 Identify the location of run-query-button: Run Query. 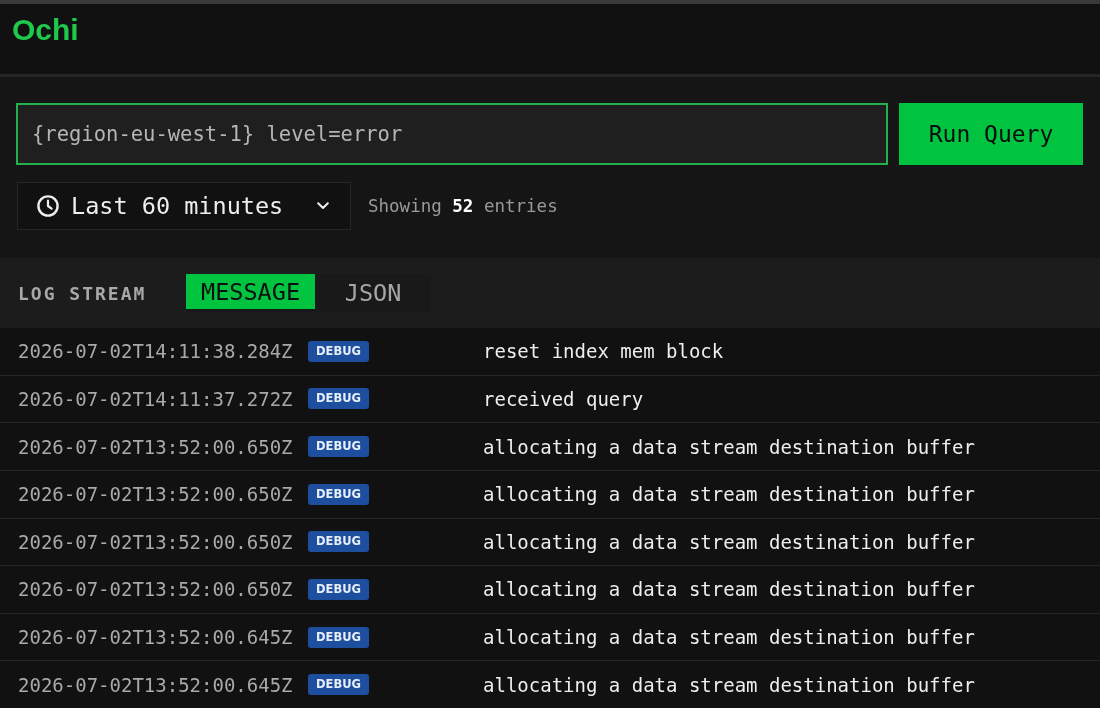
(991, 134).